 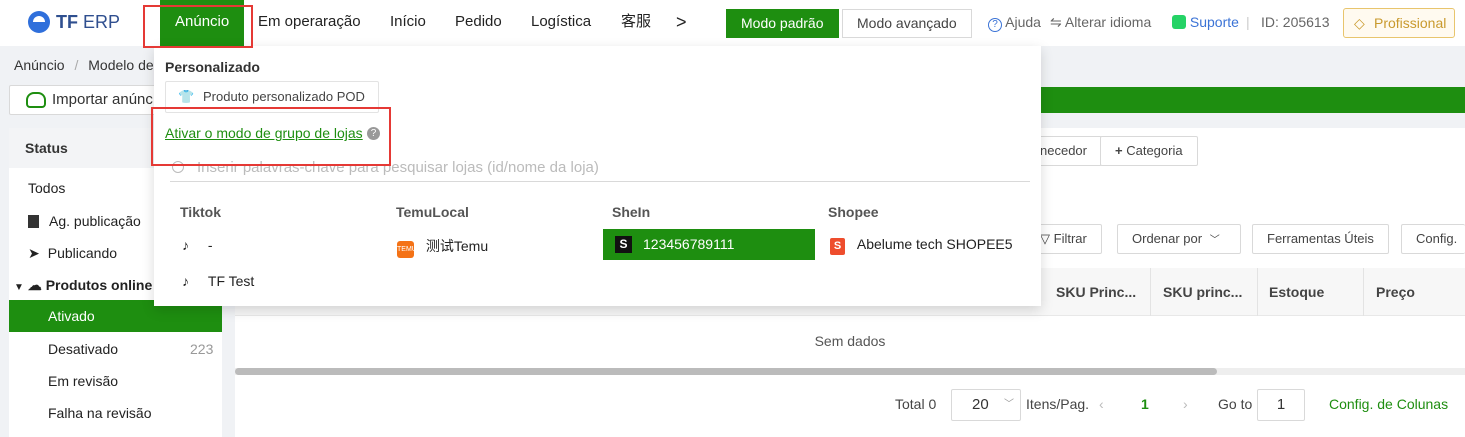 What do you see at coordinates (934, 244) in the screenshot?
I see `store-label: Abelume tech SHOPEE5` at bounding box center [934, 244].